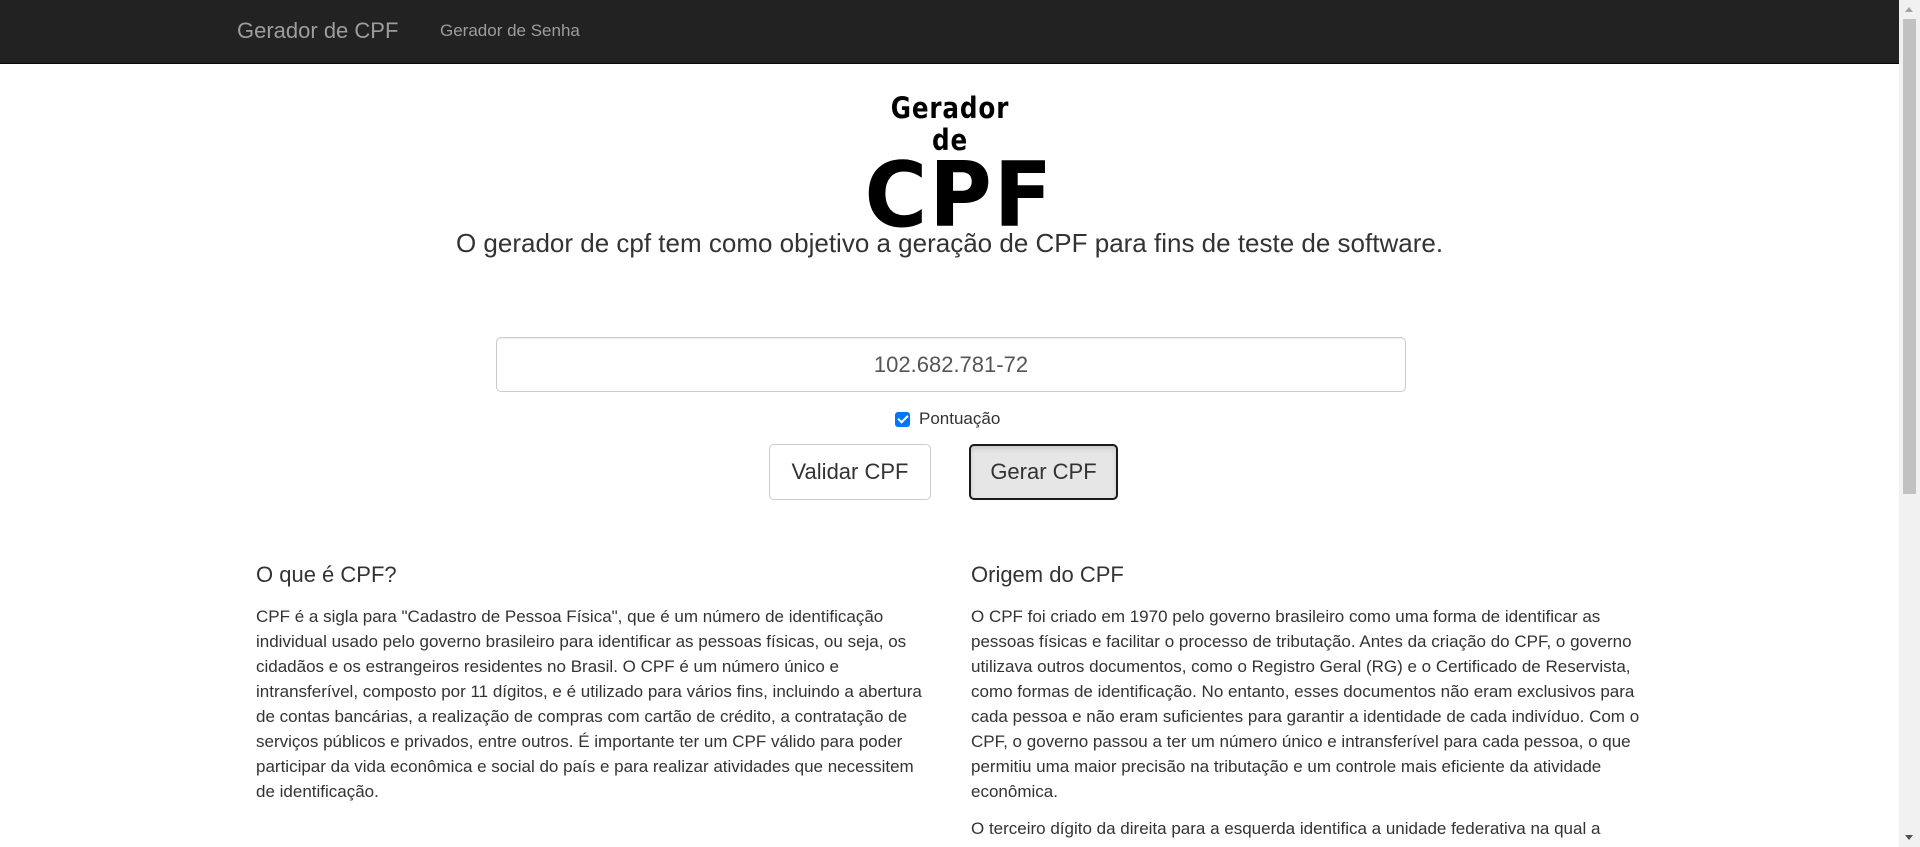  I want to click on section-title: O que é CPF?, so click(326, 574).